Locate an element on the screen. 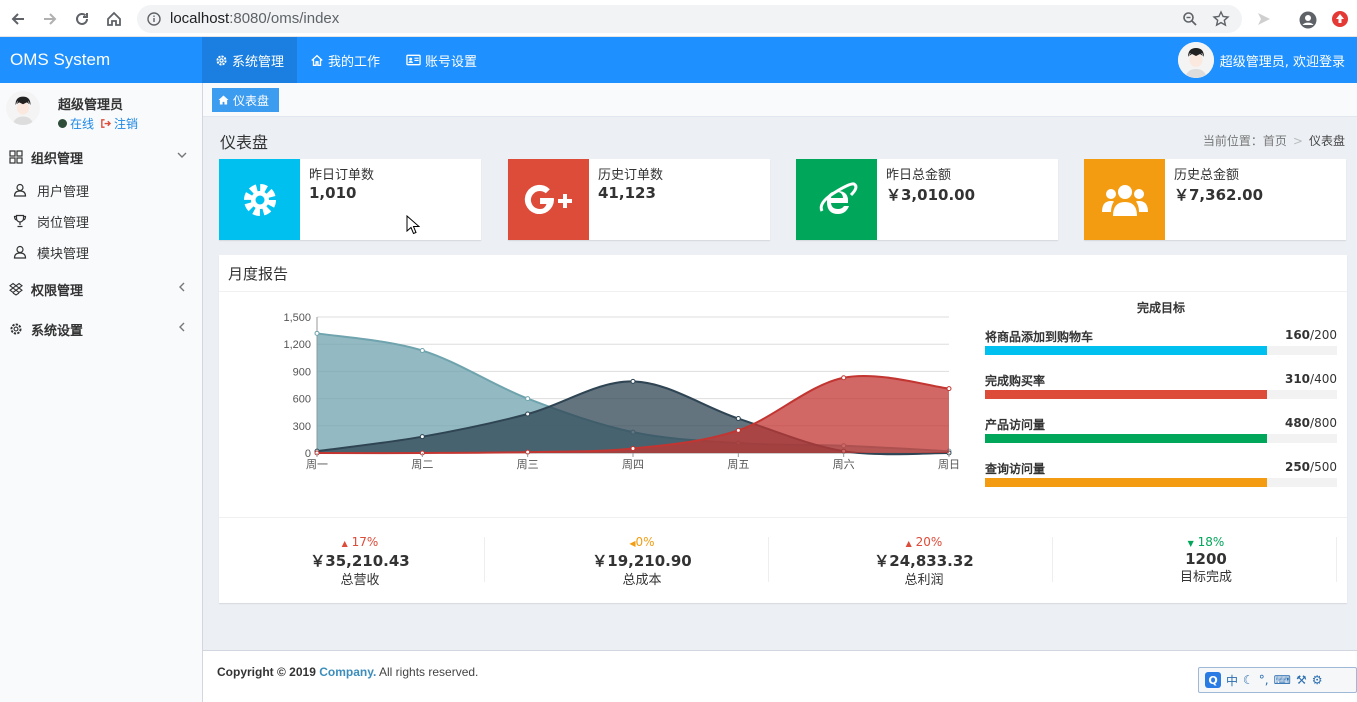  user-name: 超级管理员 is located at coordinates (91, 105).